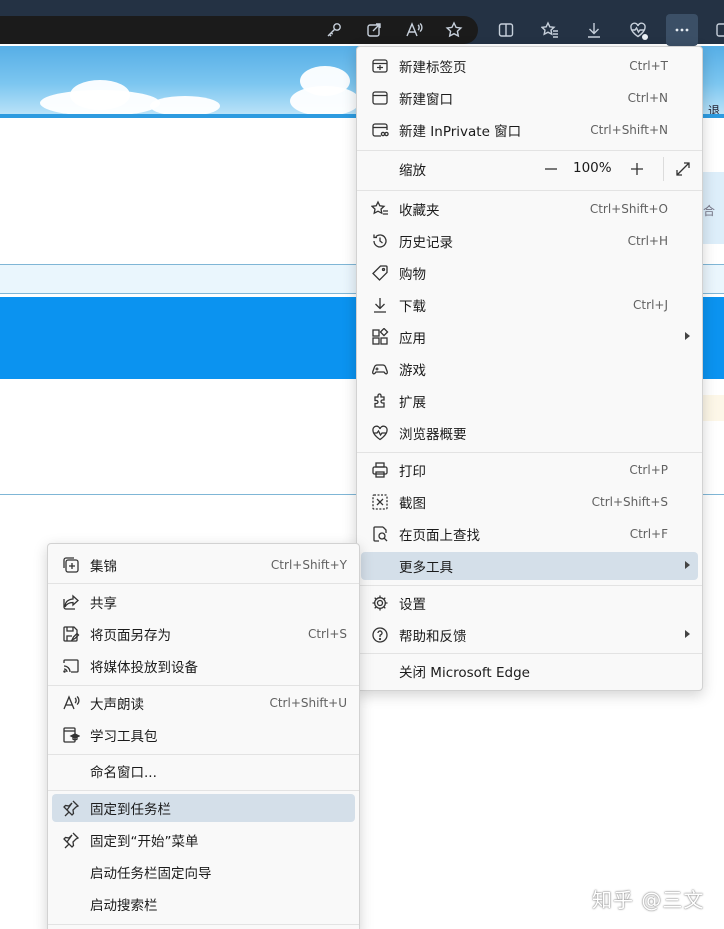 The width and height of the screenshot is (724, 929). I want to click on menu-label: 大声朗读, so click(117, 705).